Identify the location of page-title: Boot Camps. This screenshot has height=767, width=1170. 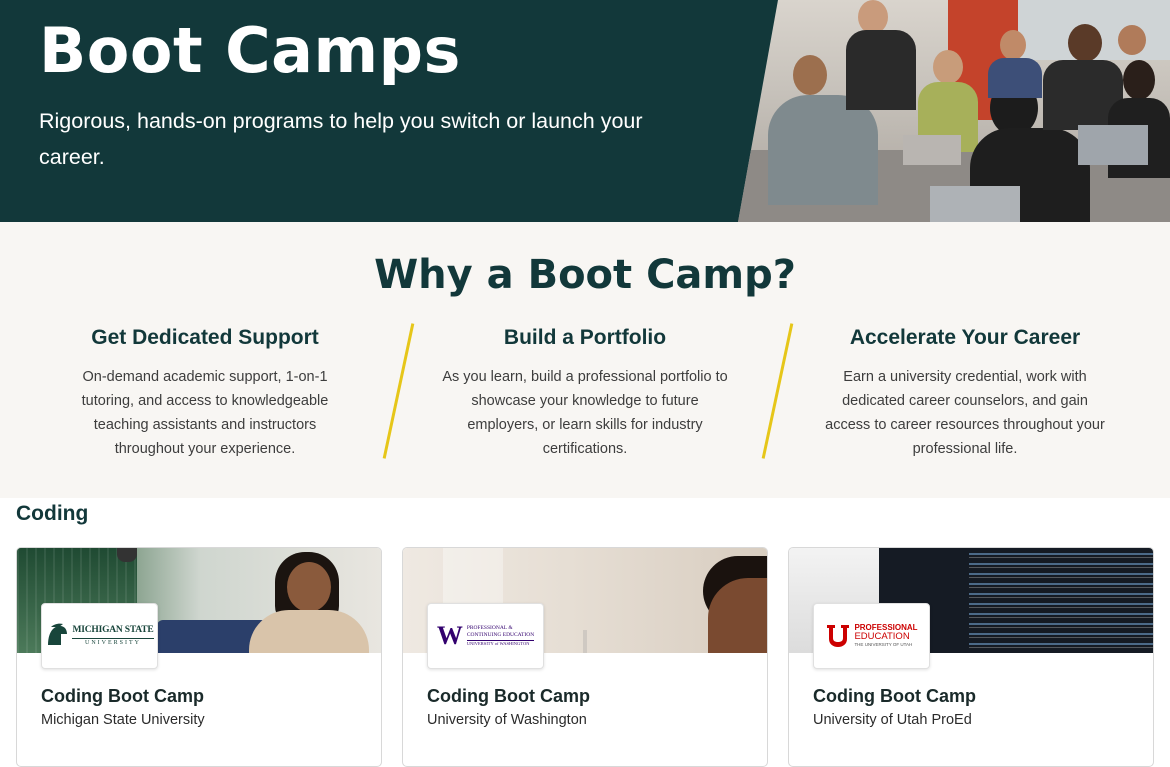
(250, 50).